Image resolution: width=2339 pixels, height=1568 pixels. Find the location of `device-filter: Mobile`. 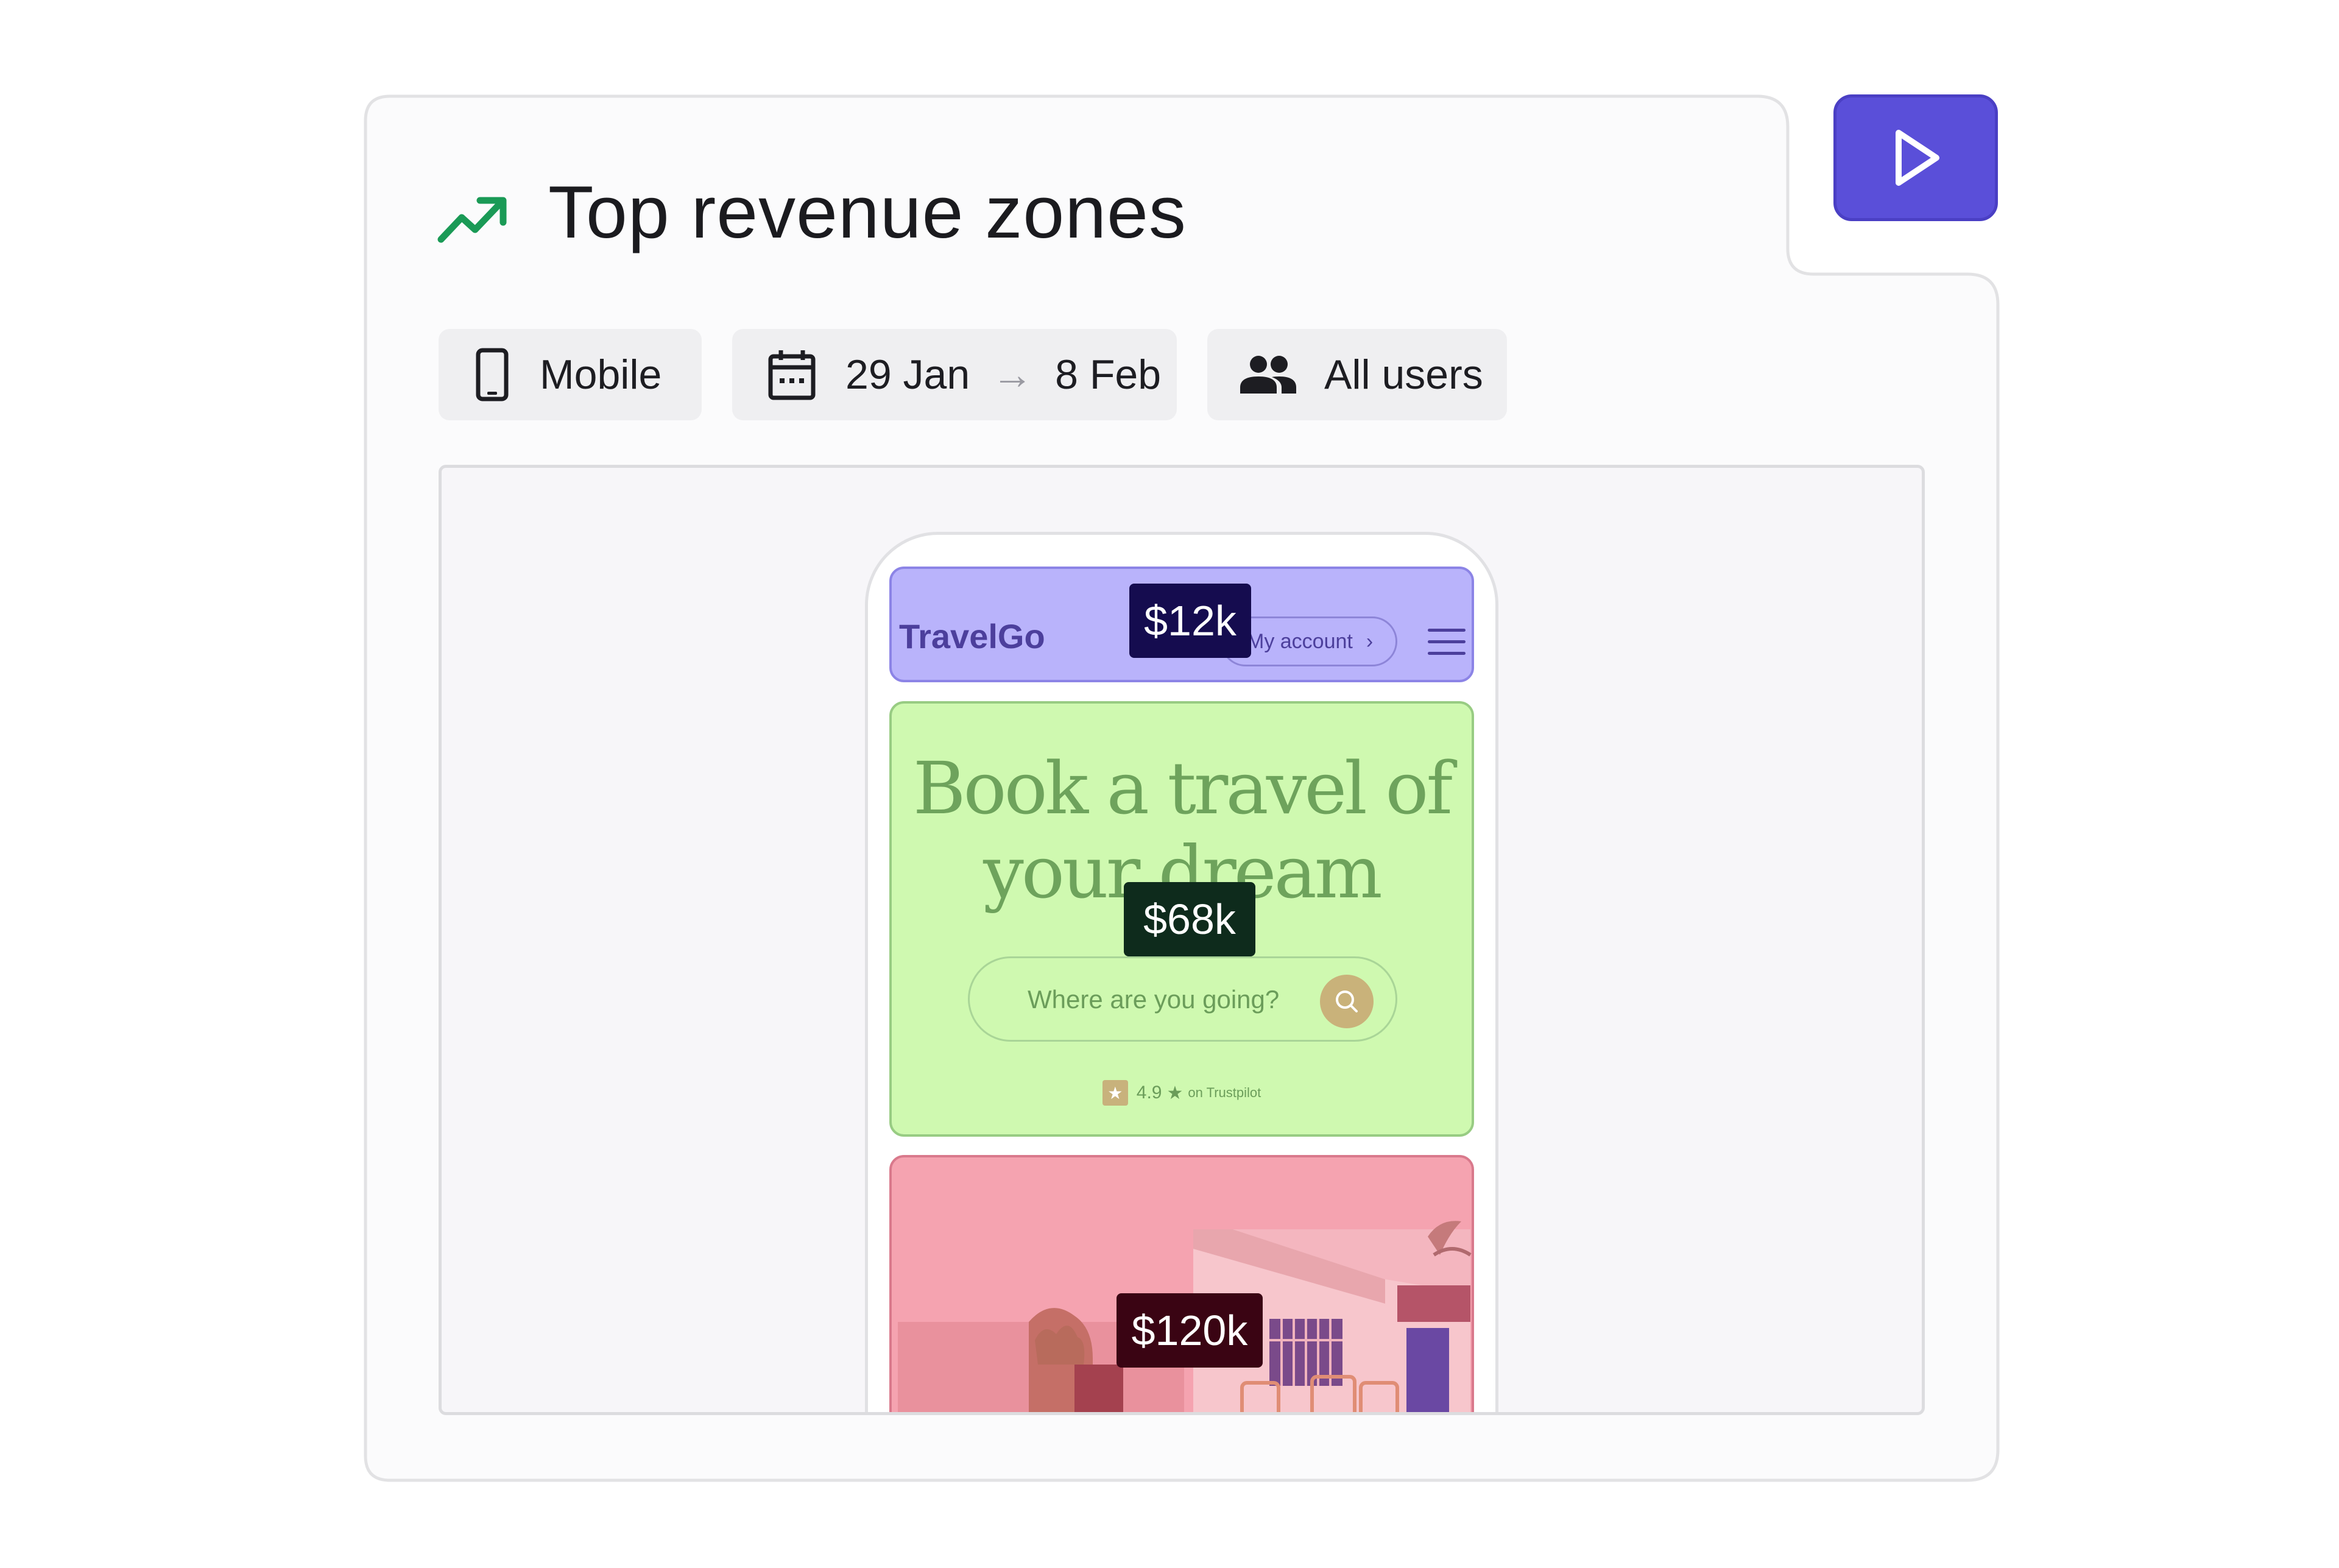

device-filter: Mobile is located at coordinates (570, 374).